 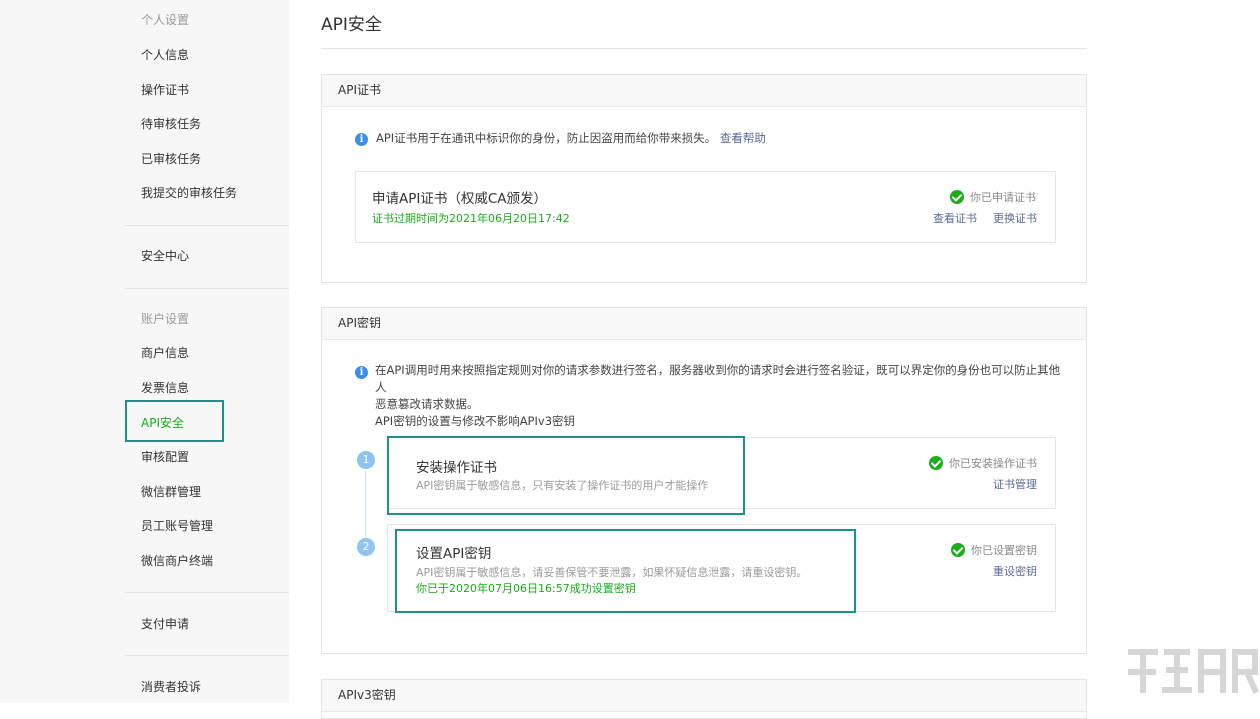 What do you see at coordinates (955, 218) in the screenshot?
I see `view-cert-link: 查看证书` at bounding box center [955, 218].